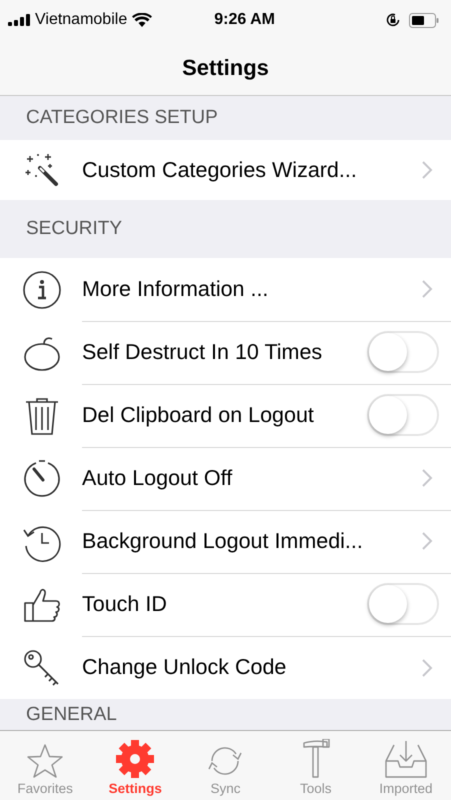  Describe the element at coordinates (81, 20) in the screenshot. I see `carrier-name: Vietnamobile` at that location.